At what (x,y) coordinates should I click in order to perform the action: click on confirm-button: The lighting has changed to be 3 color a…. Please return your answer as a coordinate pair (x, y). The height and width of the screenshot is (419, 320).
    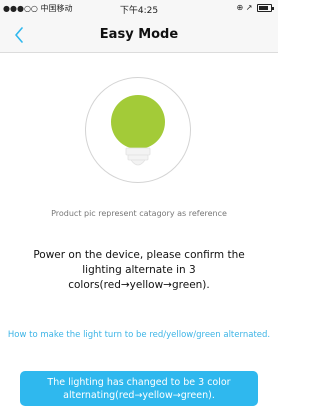
    Looking at the image, I should click on (139, 388).